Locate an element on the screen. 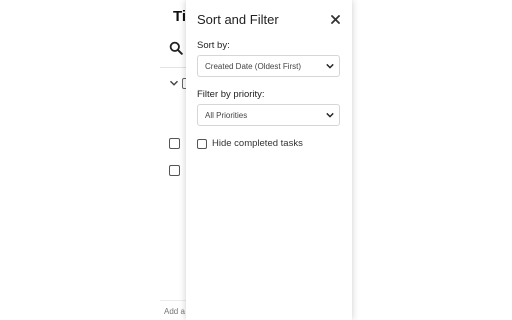  sort-by-label: Sort by: is located at coordinates (213, 45).